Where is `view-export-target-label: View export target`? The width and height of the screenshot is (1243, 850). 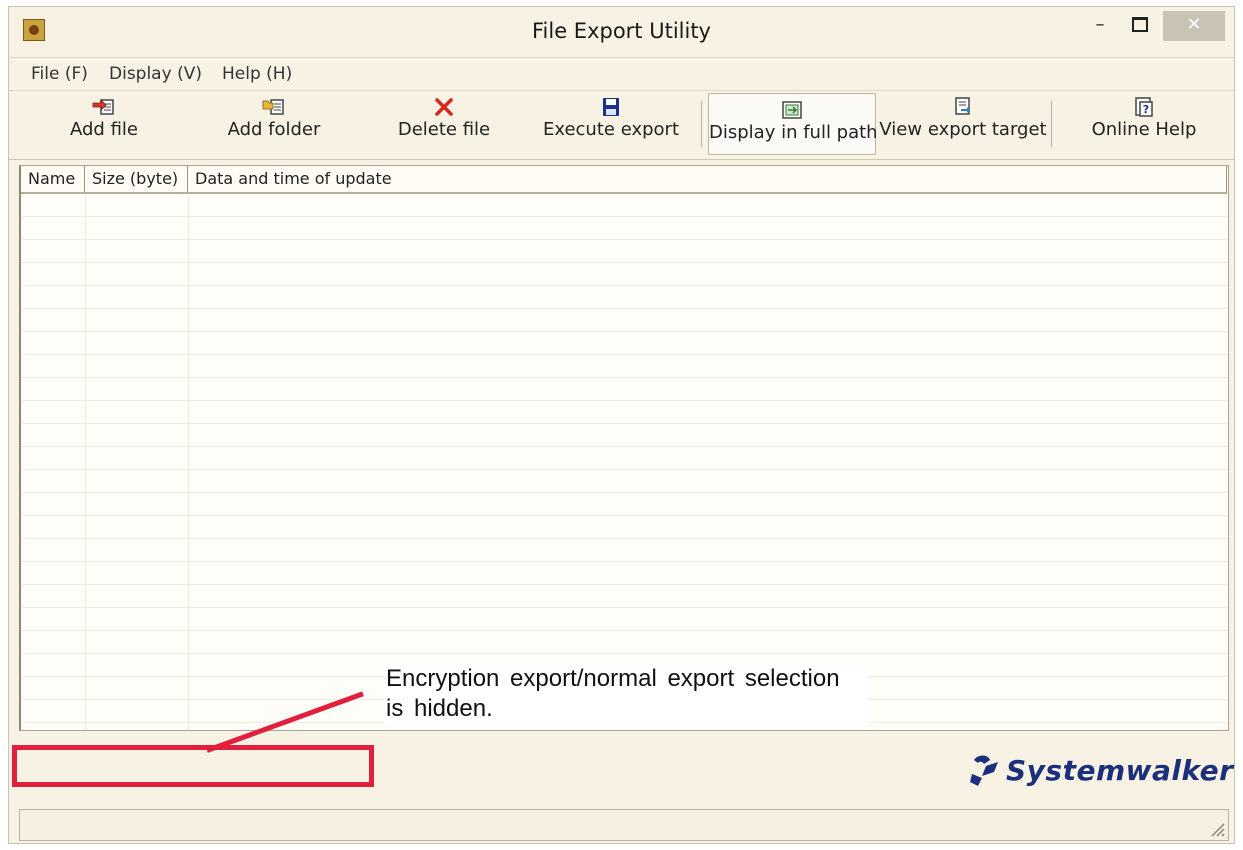 view-export-target-label: View export target is located at coordinates (963, 129).